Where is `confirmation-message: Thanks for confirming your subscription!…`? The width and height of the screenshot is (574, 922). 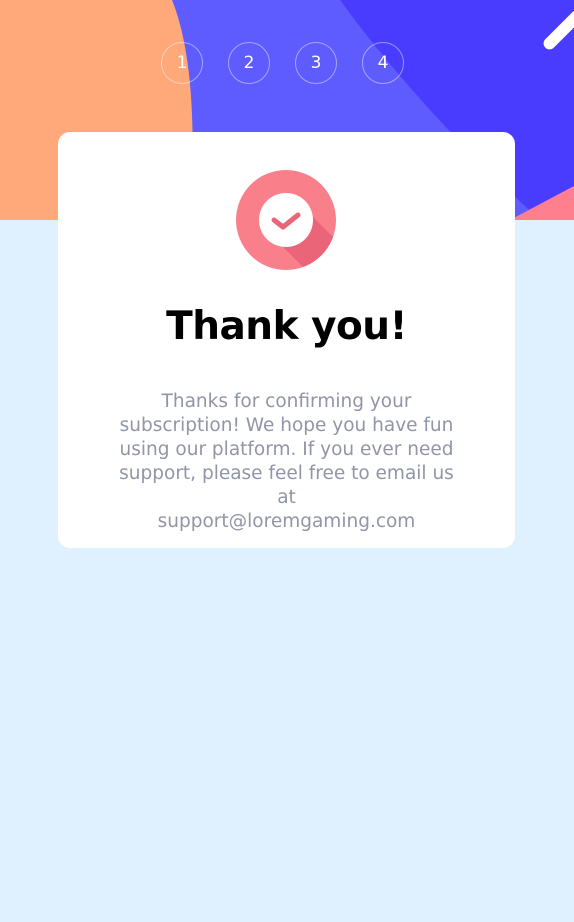
confirmation-message: Thanks for confirming your subscription!… is located at coordinates (286, 462).